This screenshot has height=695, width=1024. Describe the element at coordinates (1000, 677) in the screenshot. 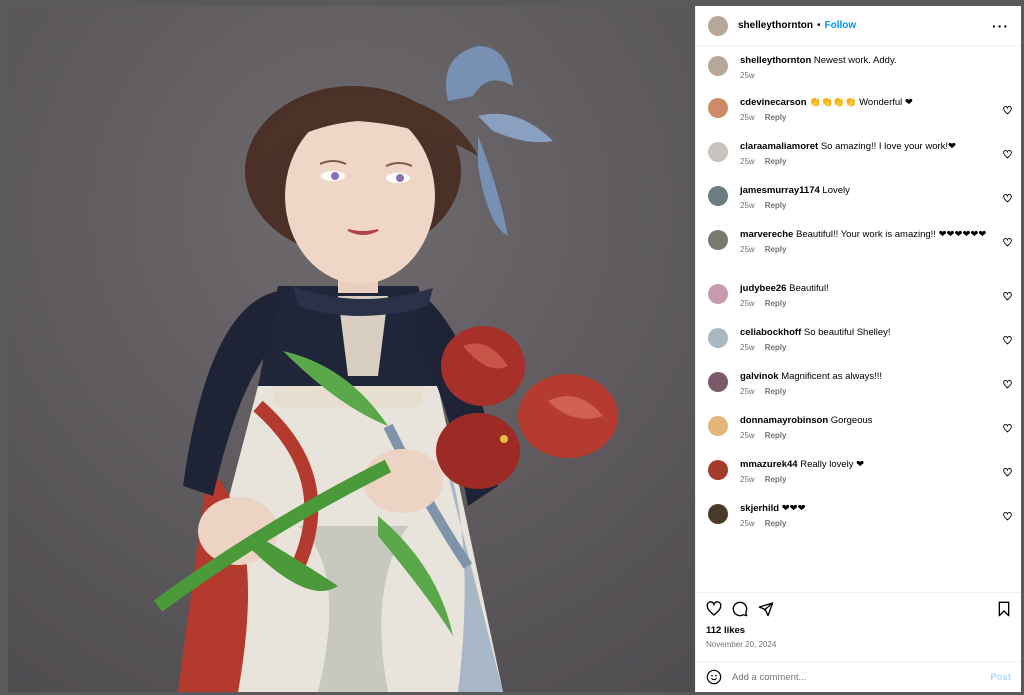

I see `post-button: Post` at that location.